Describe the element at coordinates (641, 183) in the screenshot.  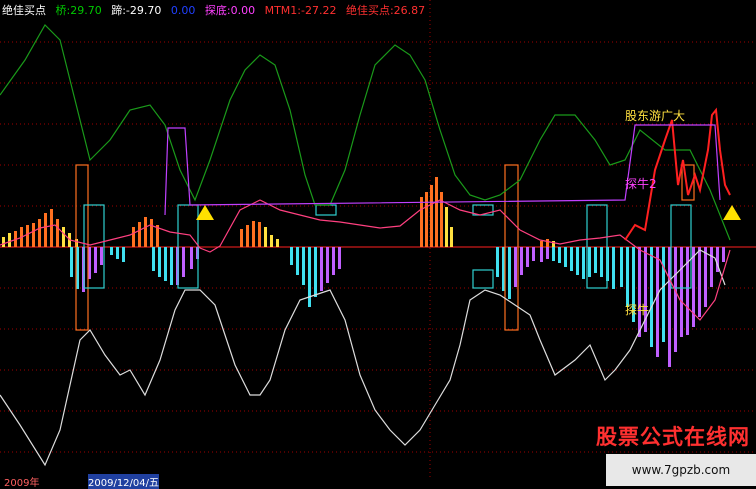
I see `annotation-label: 探牛2` at that location.